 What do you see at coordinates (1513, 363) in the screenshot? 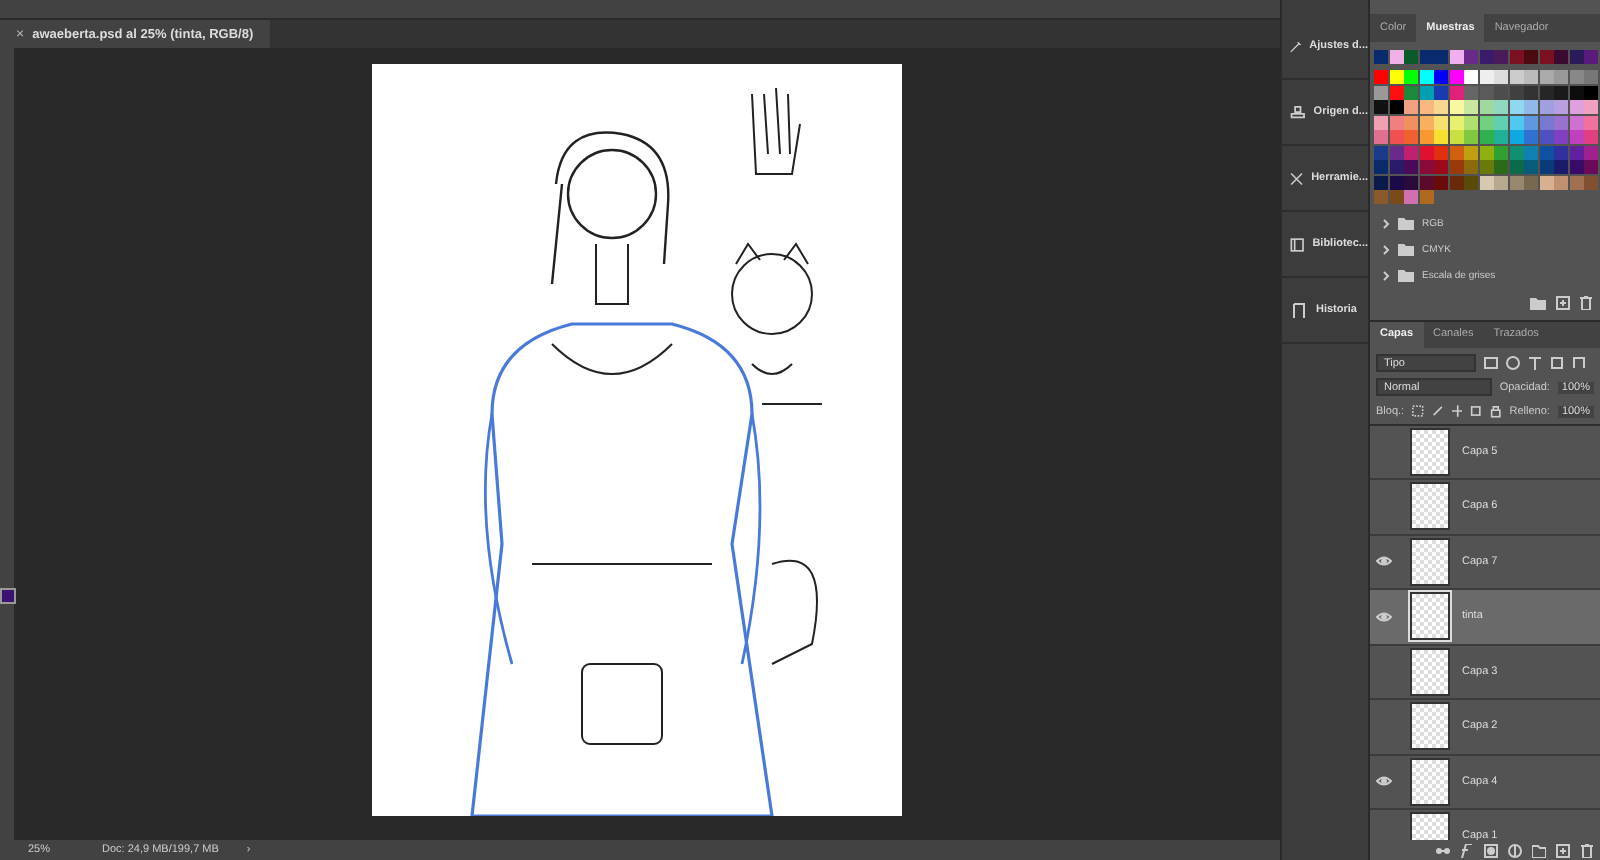
I see `adjustment-filter-icon` at bounding box center [1513, 363].